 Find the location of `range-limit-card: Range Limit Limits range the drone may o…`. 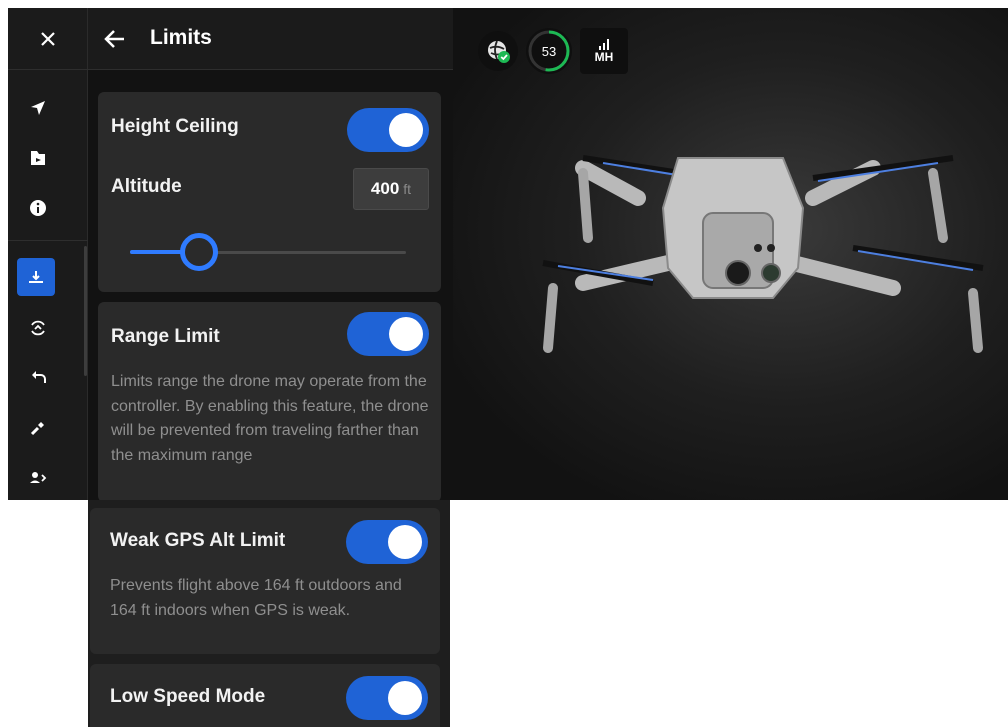

range-limit-card: Range Limit Limits range the drone may o… is located at coordinates (269, 401).